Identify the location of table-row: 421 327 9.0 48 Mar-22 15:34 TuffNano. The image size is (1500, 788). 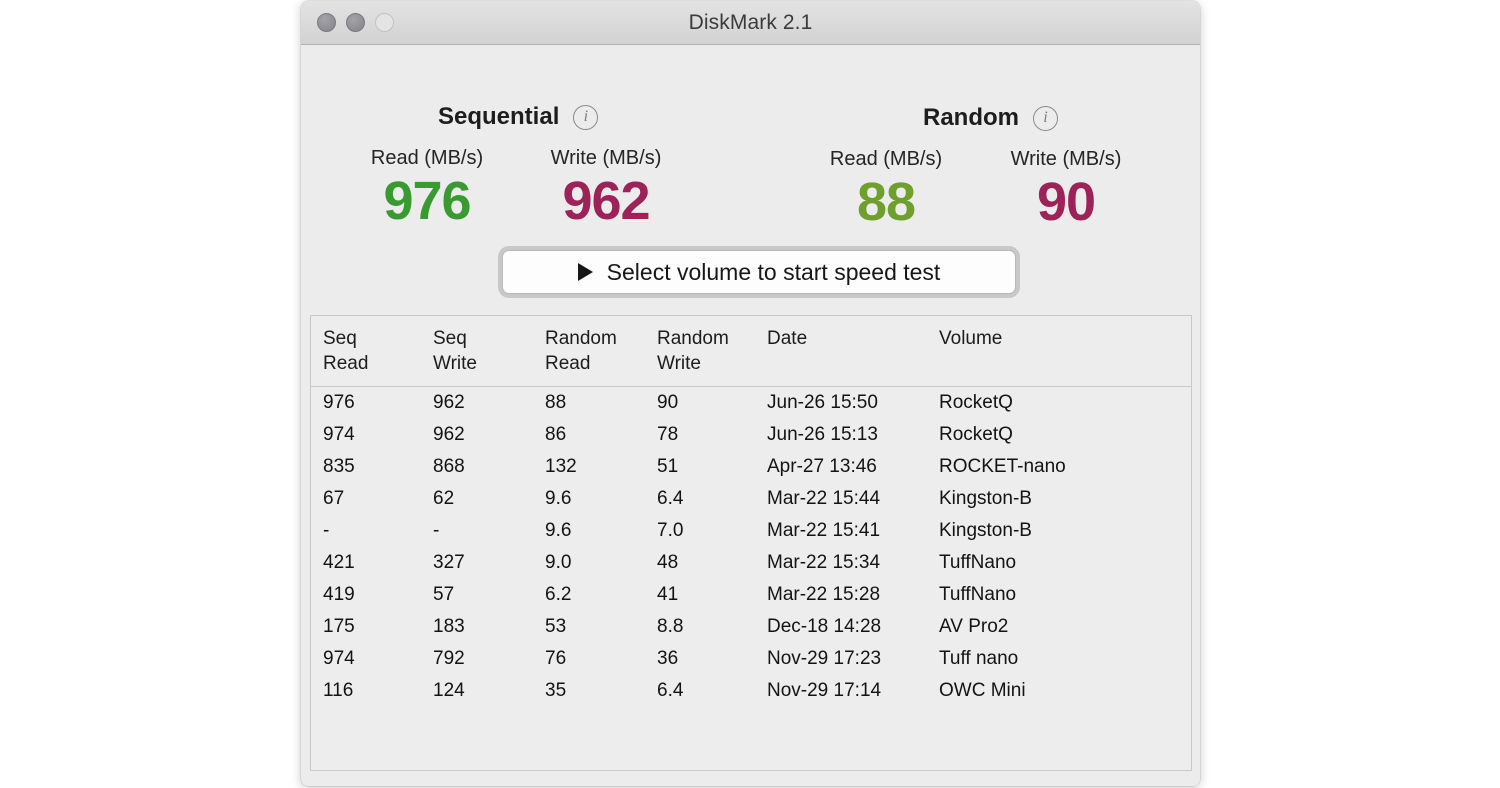
(751, 563).